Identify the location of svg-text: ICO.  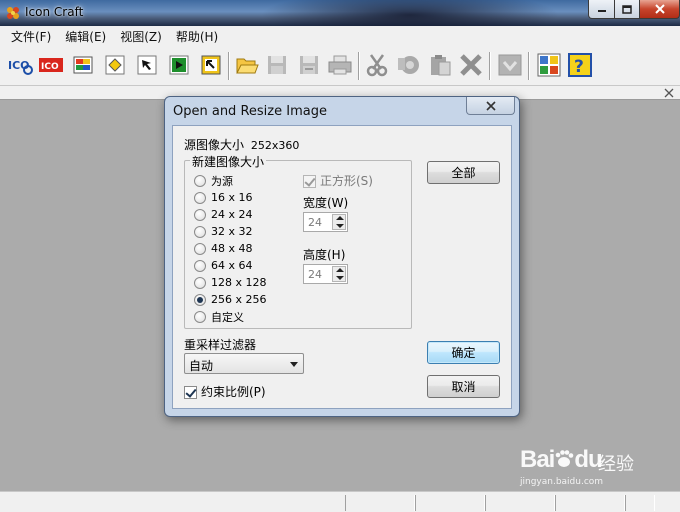
(50, 67).